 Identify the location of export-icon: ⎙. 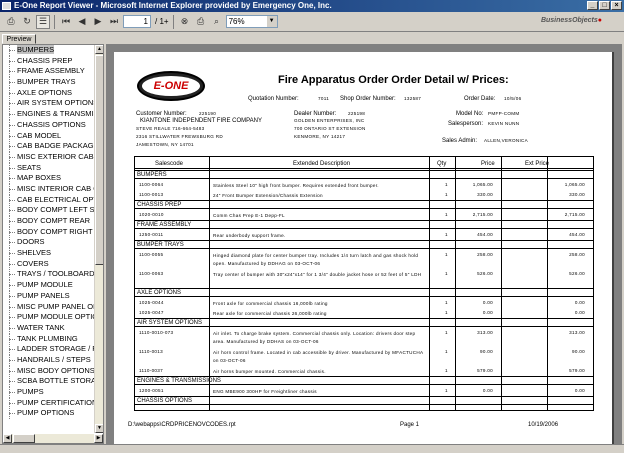
(11, 22).